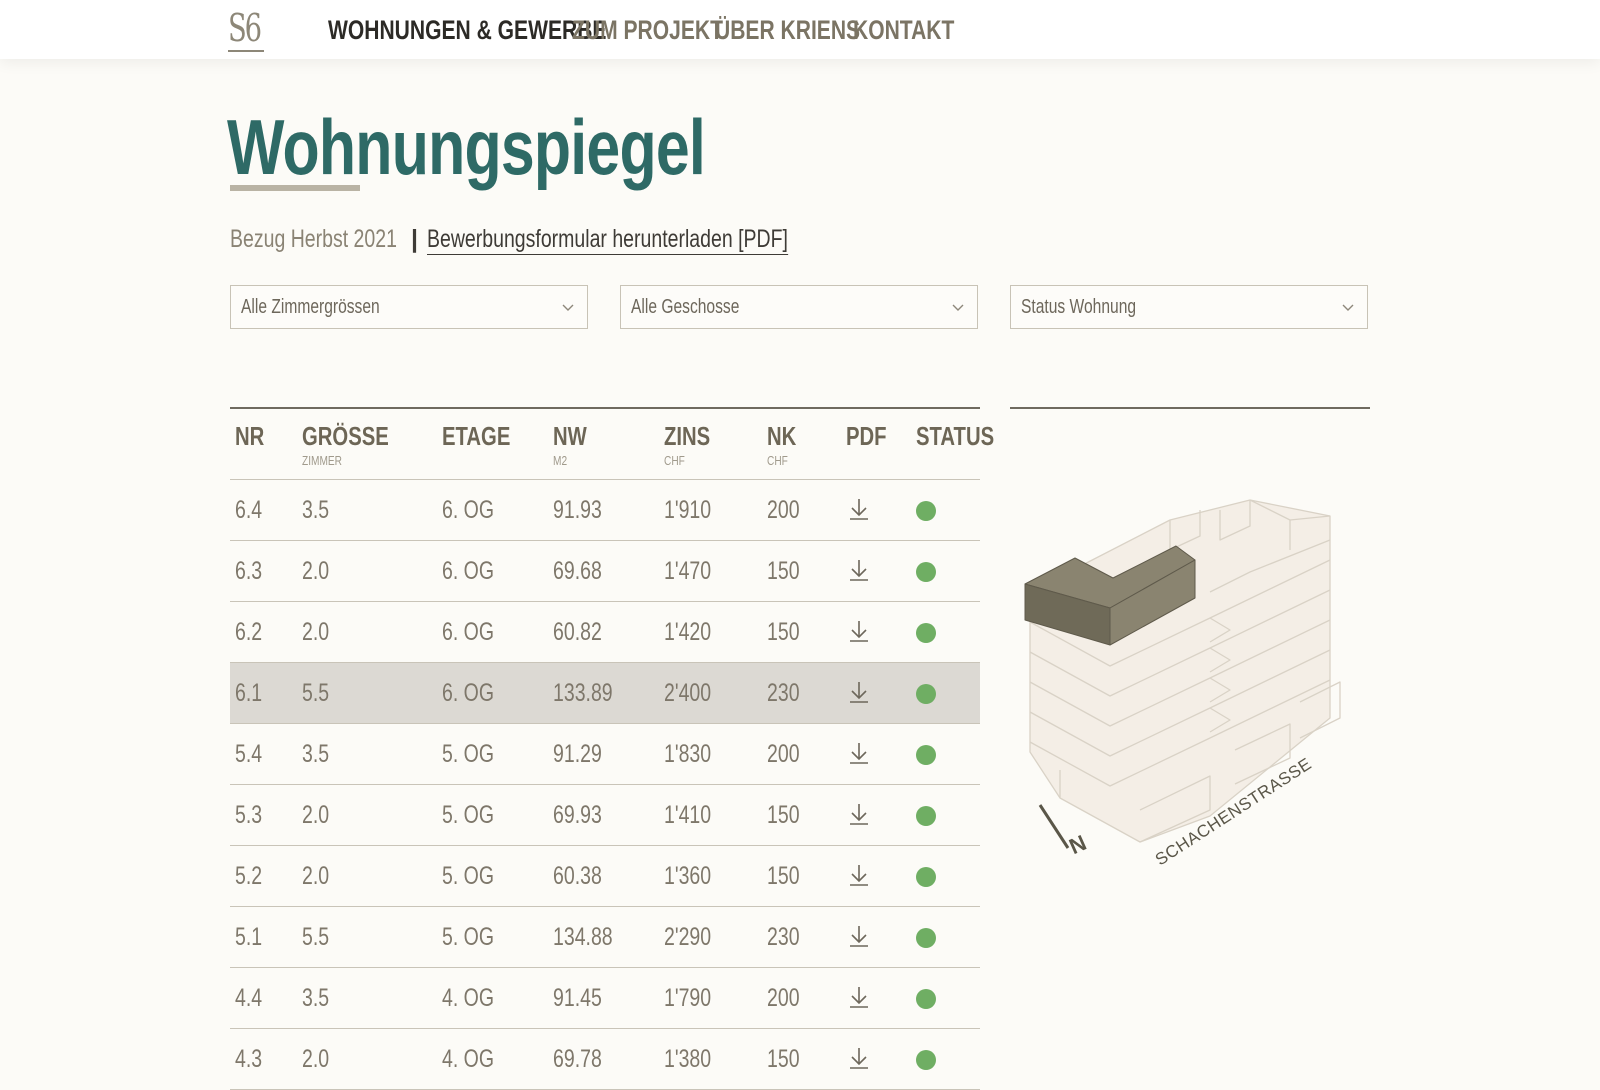 The width and height of the screenshot is (1600, 1090). What do you see at coordinates (249, 632) in the screenshot?
I see `cell-nr-text: 6.2` at bounding box center [249, 632].